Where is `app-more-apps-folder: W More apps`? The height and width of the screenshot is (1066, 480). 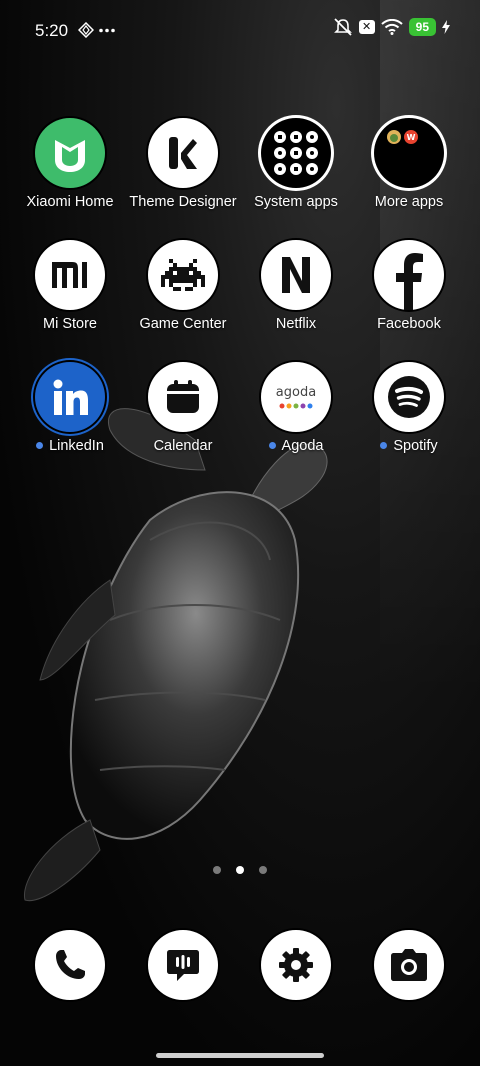
app-more-apps-folder: W More apps is located at coordinates (409, 164).